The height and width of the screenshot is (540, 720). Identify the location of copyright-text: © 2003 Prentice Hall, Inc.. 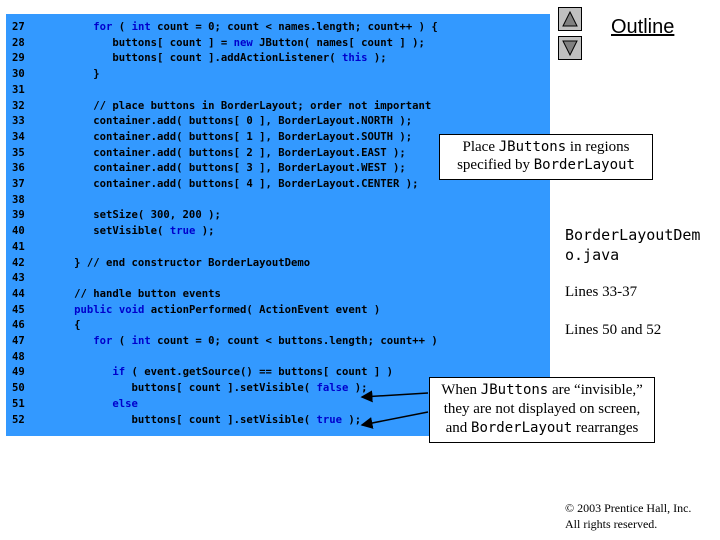
(628, 508).